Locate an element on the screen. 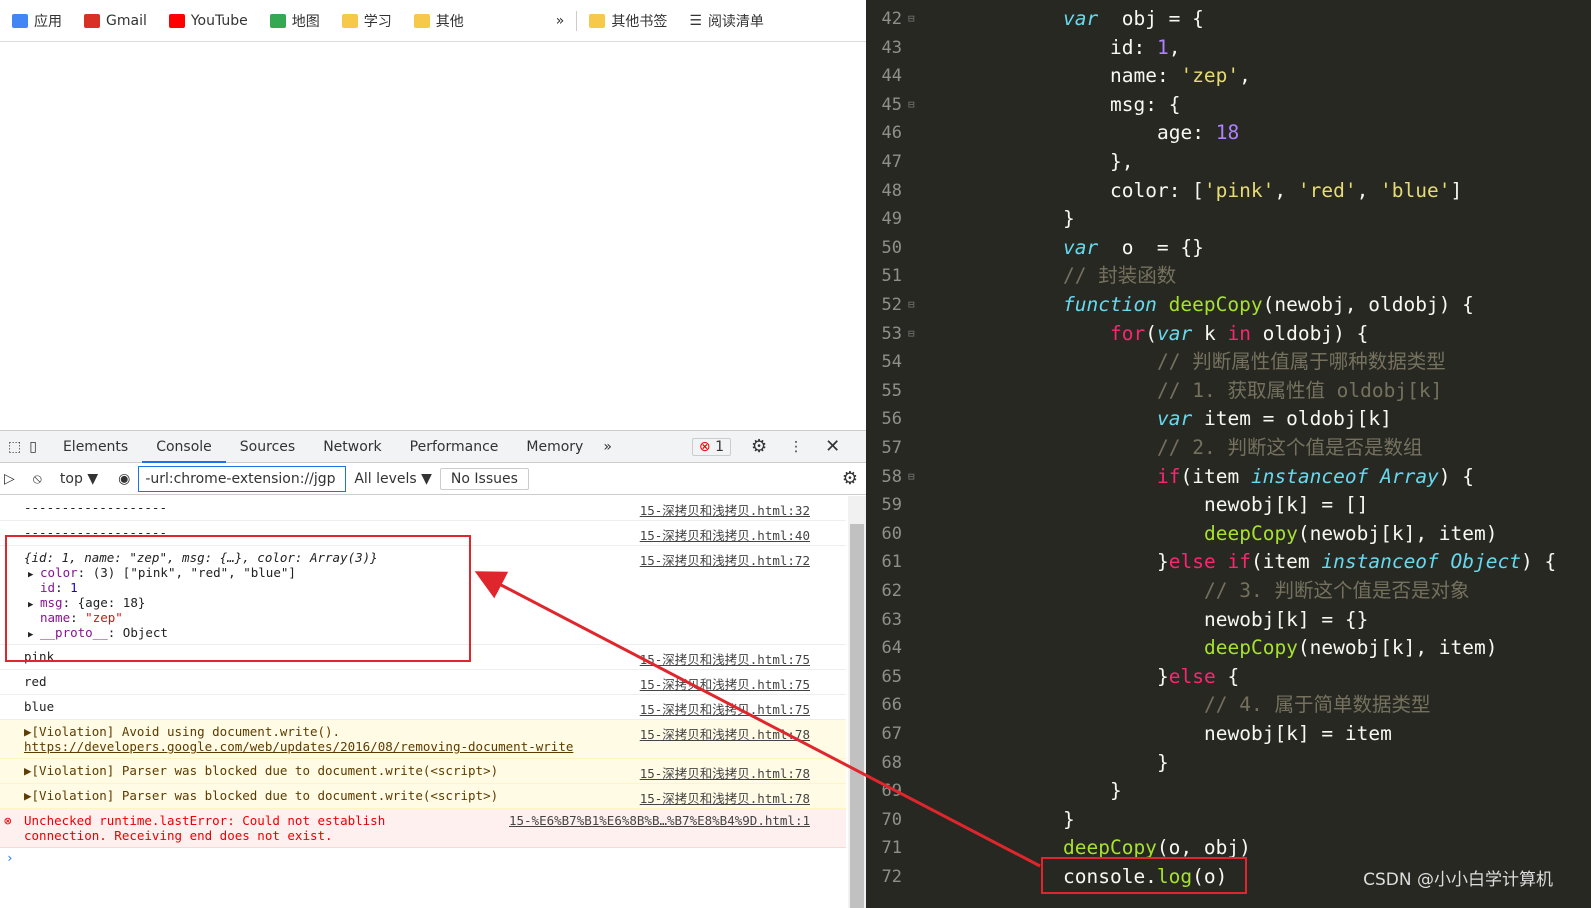  annotation-arrow is located at coordinates (757, 719).